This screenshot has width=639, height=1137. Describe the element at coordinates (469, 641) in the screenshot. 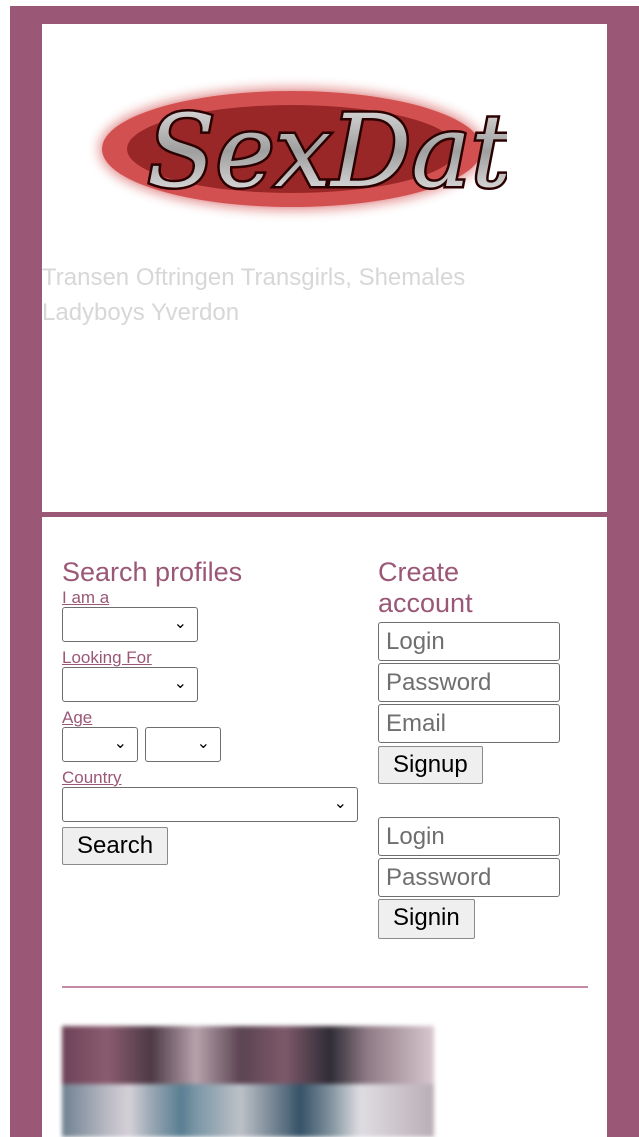

I see `signup-login-input: Login` at that location.